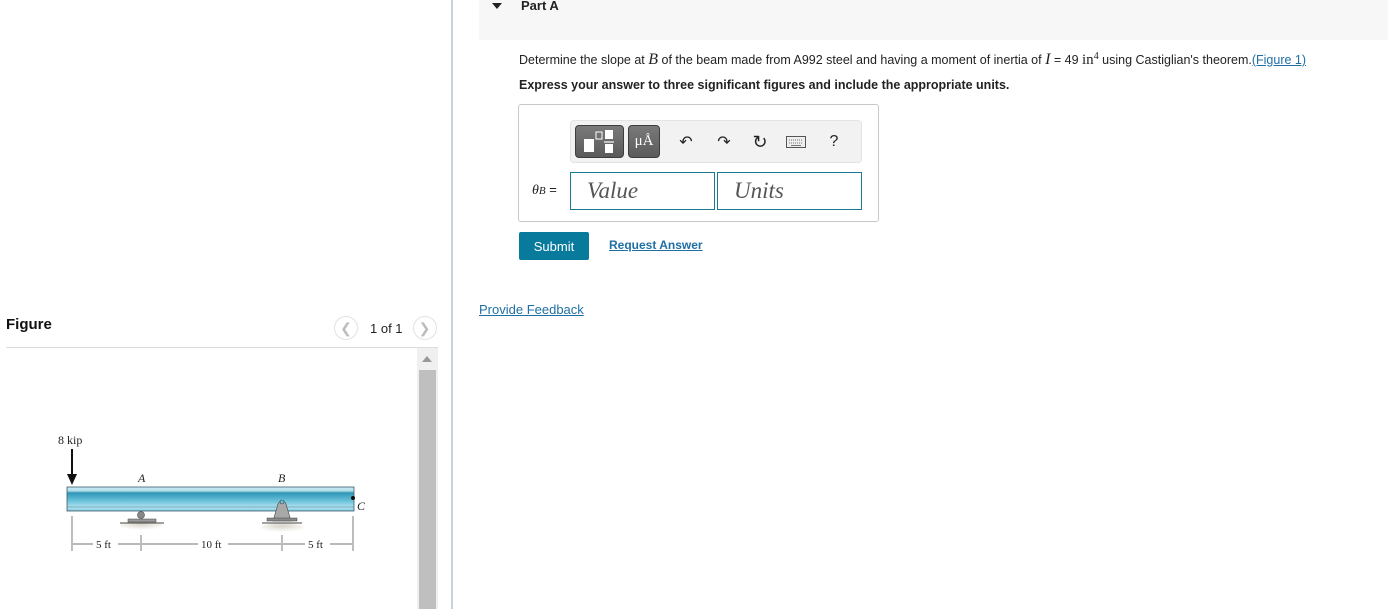  I want to click on figure-count: 1 of 1, so click(386, 328).